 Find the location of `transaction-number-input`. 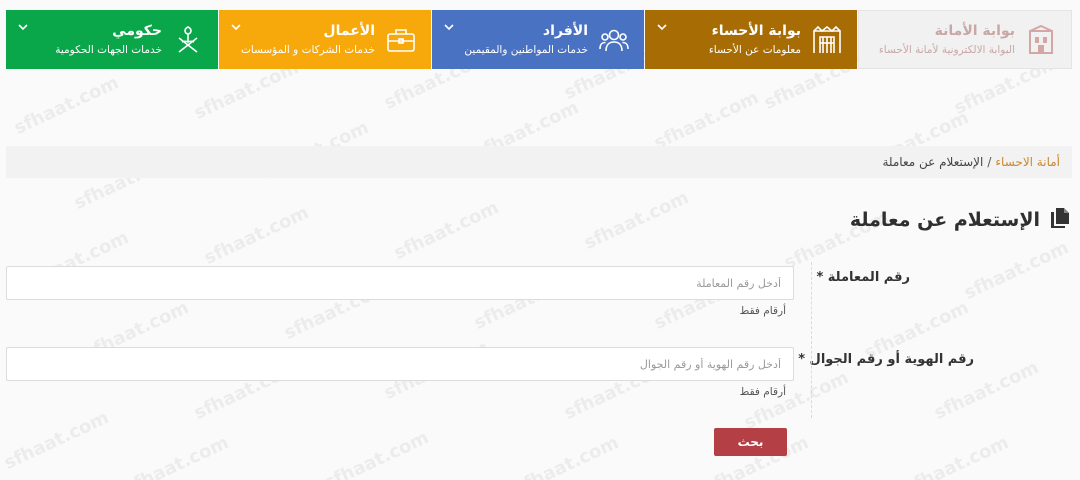

transaction-number-input is located at coordinates (400, 283).